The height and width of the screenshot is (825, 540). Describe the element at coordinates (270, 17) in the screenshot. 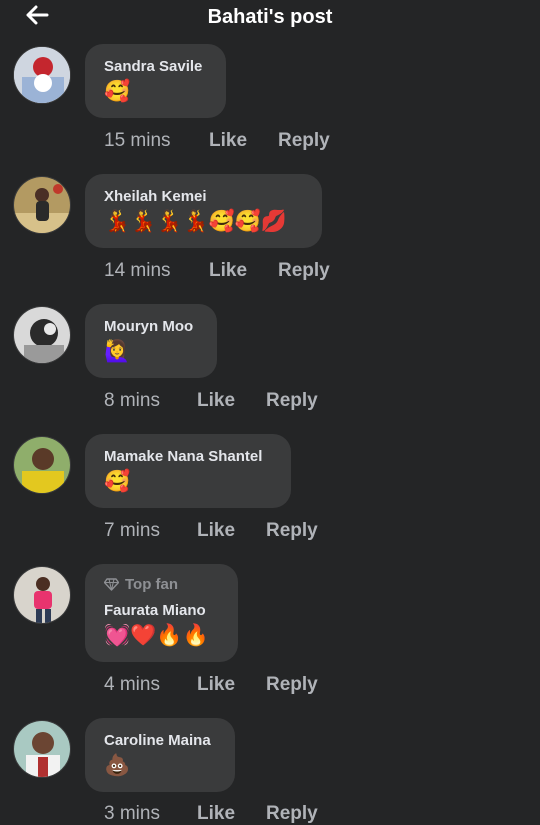

I see `page-title: Bahati's post` at that location.